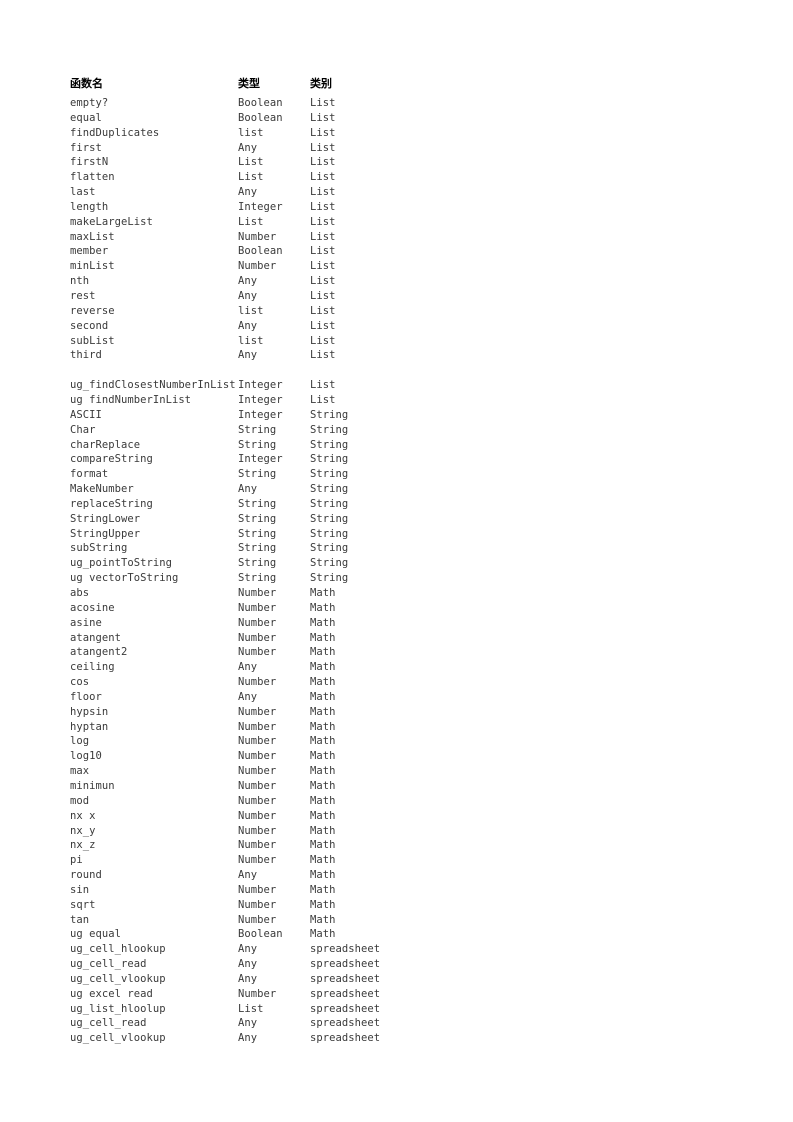 This screenshot has height=1122, width=793. What do you see at coordinates (80, 919) in the screenshot?
I see `cell-function-name: tan` at bounding box center [80, 919].